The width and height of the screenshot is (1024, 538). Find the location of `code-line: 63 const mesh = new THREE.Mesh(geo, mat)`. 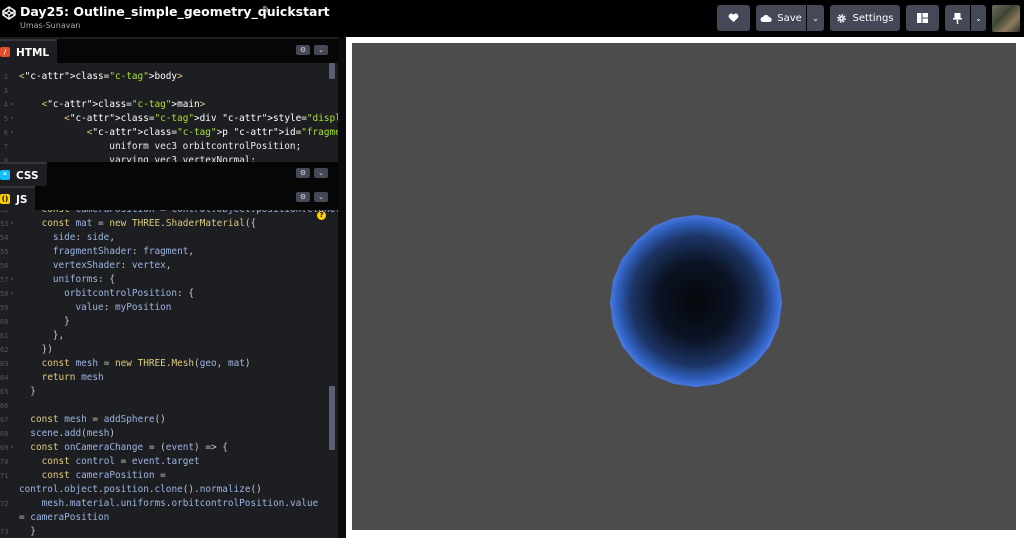

code-line: 63 const mesh = new THREE.Mesh(geo, mat) is located at coordinates (163, 364).